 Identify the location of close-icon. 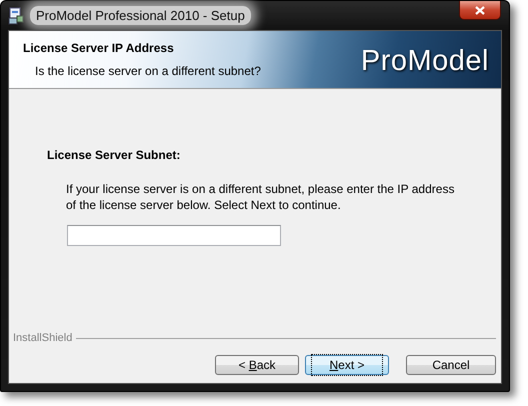
(480, 10).